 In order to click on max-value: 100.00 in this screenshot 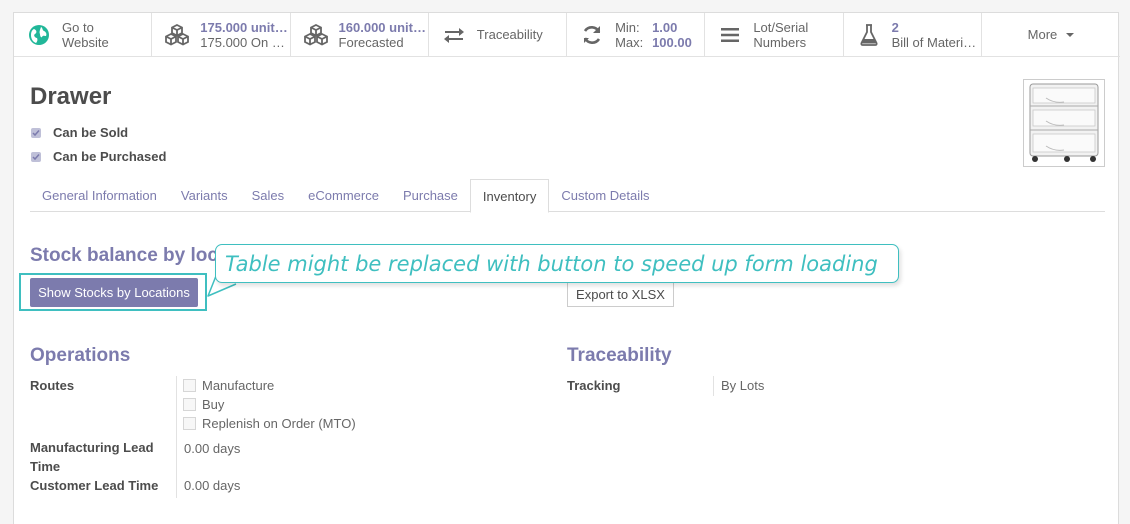, I will do `click(672, 42)`.